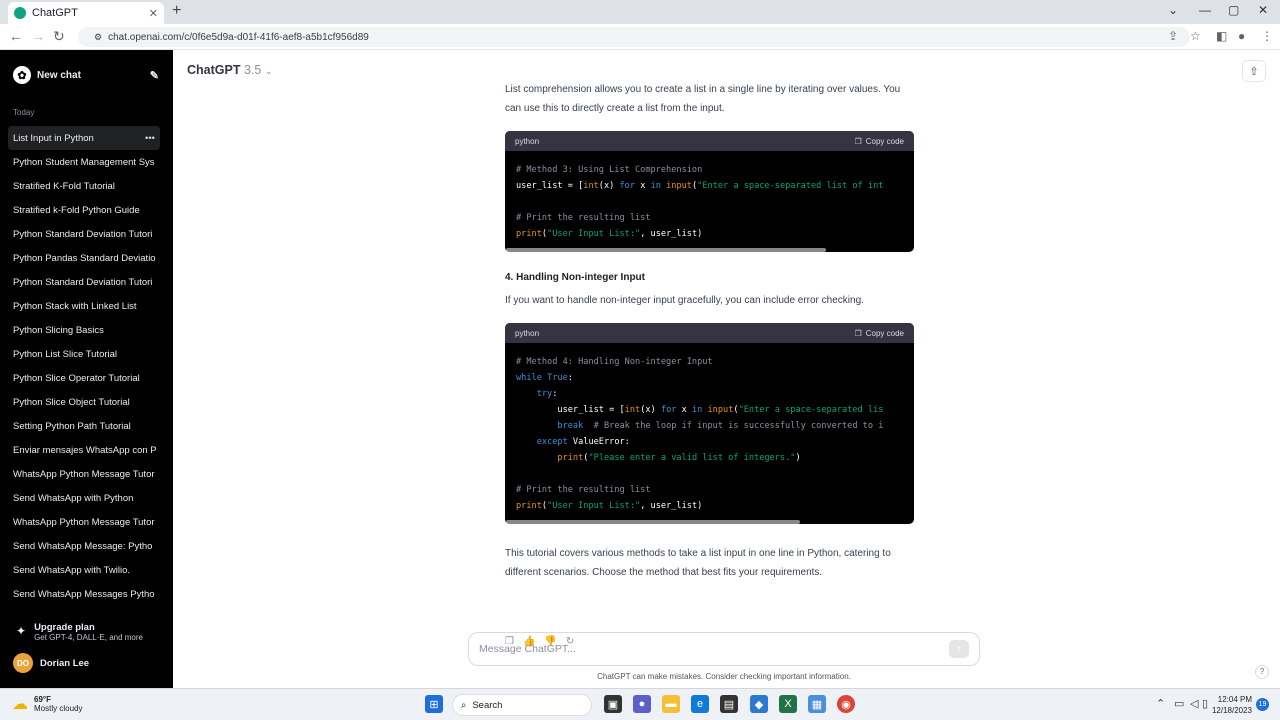 Image resolution: width=1280 pixels, height=720 pixels. I want to click on minimize-button: —, so click(1205, 10).